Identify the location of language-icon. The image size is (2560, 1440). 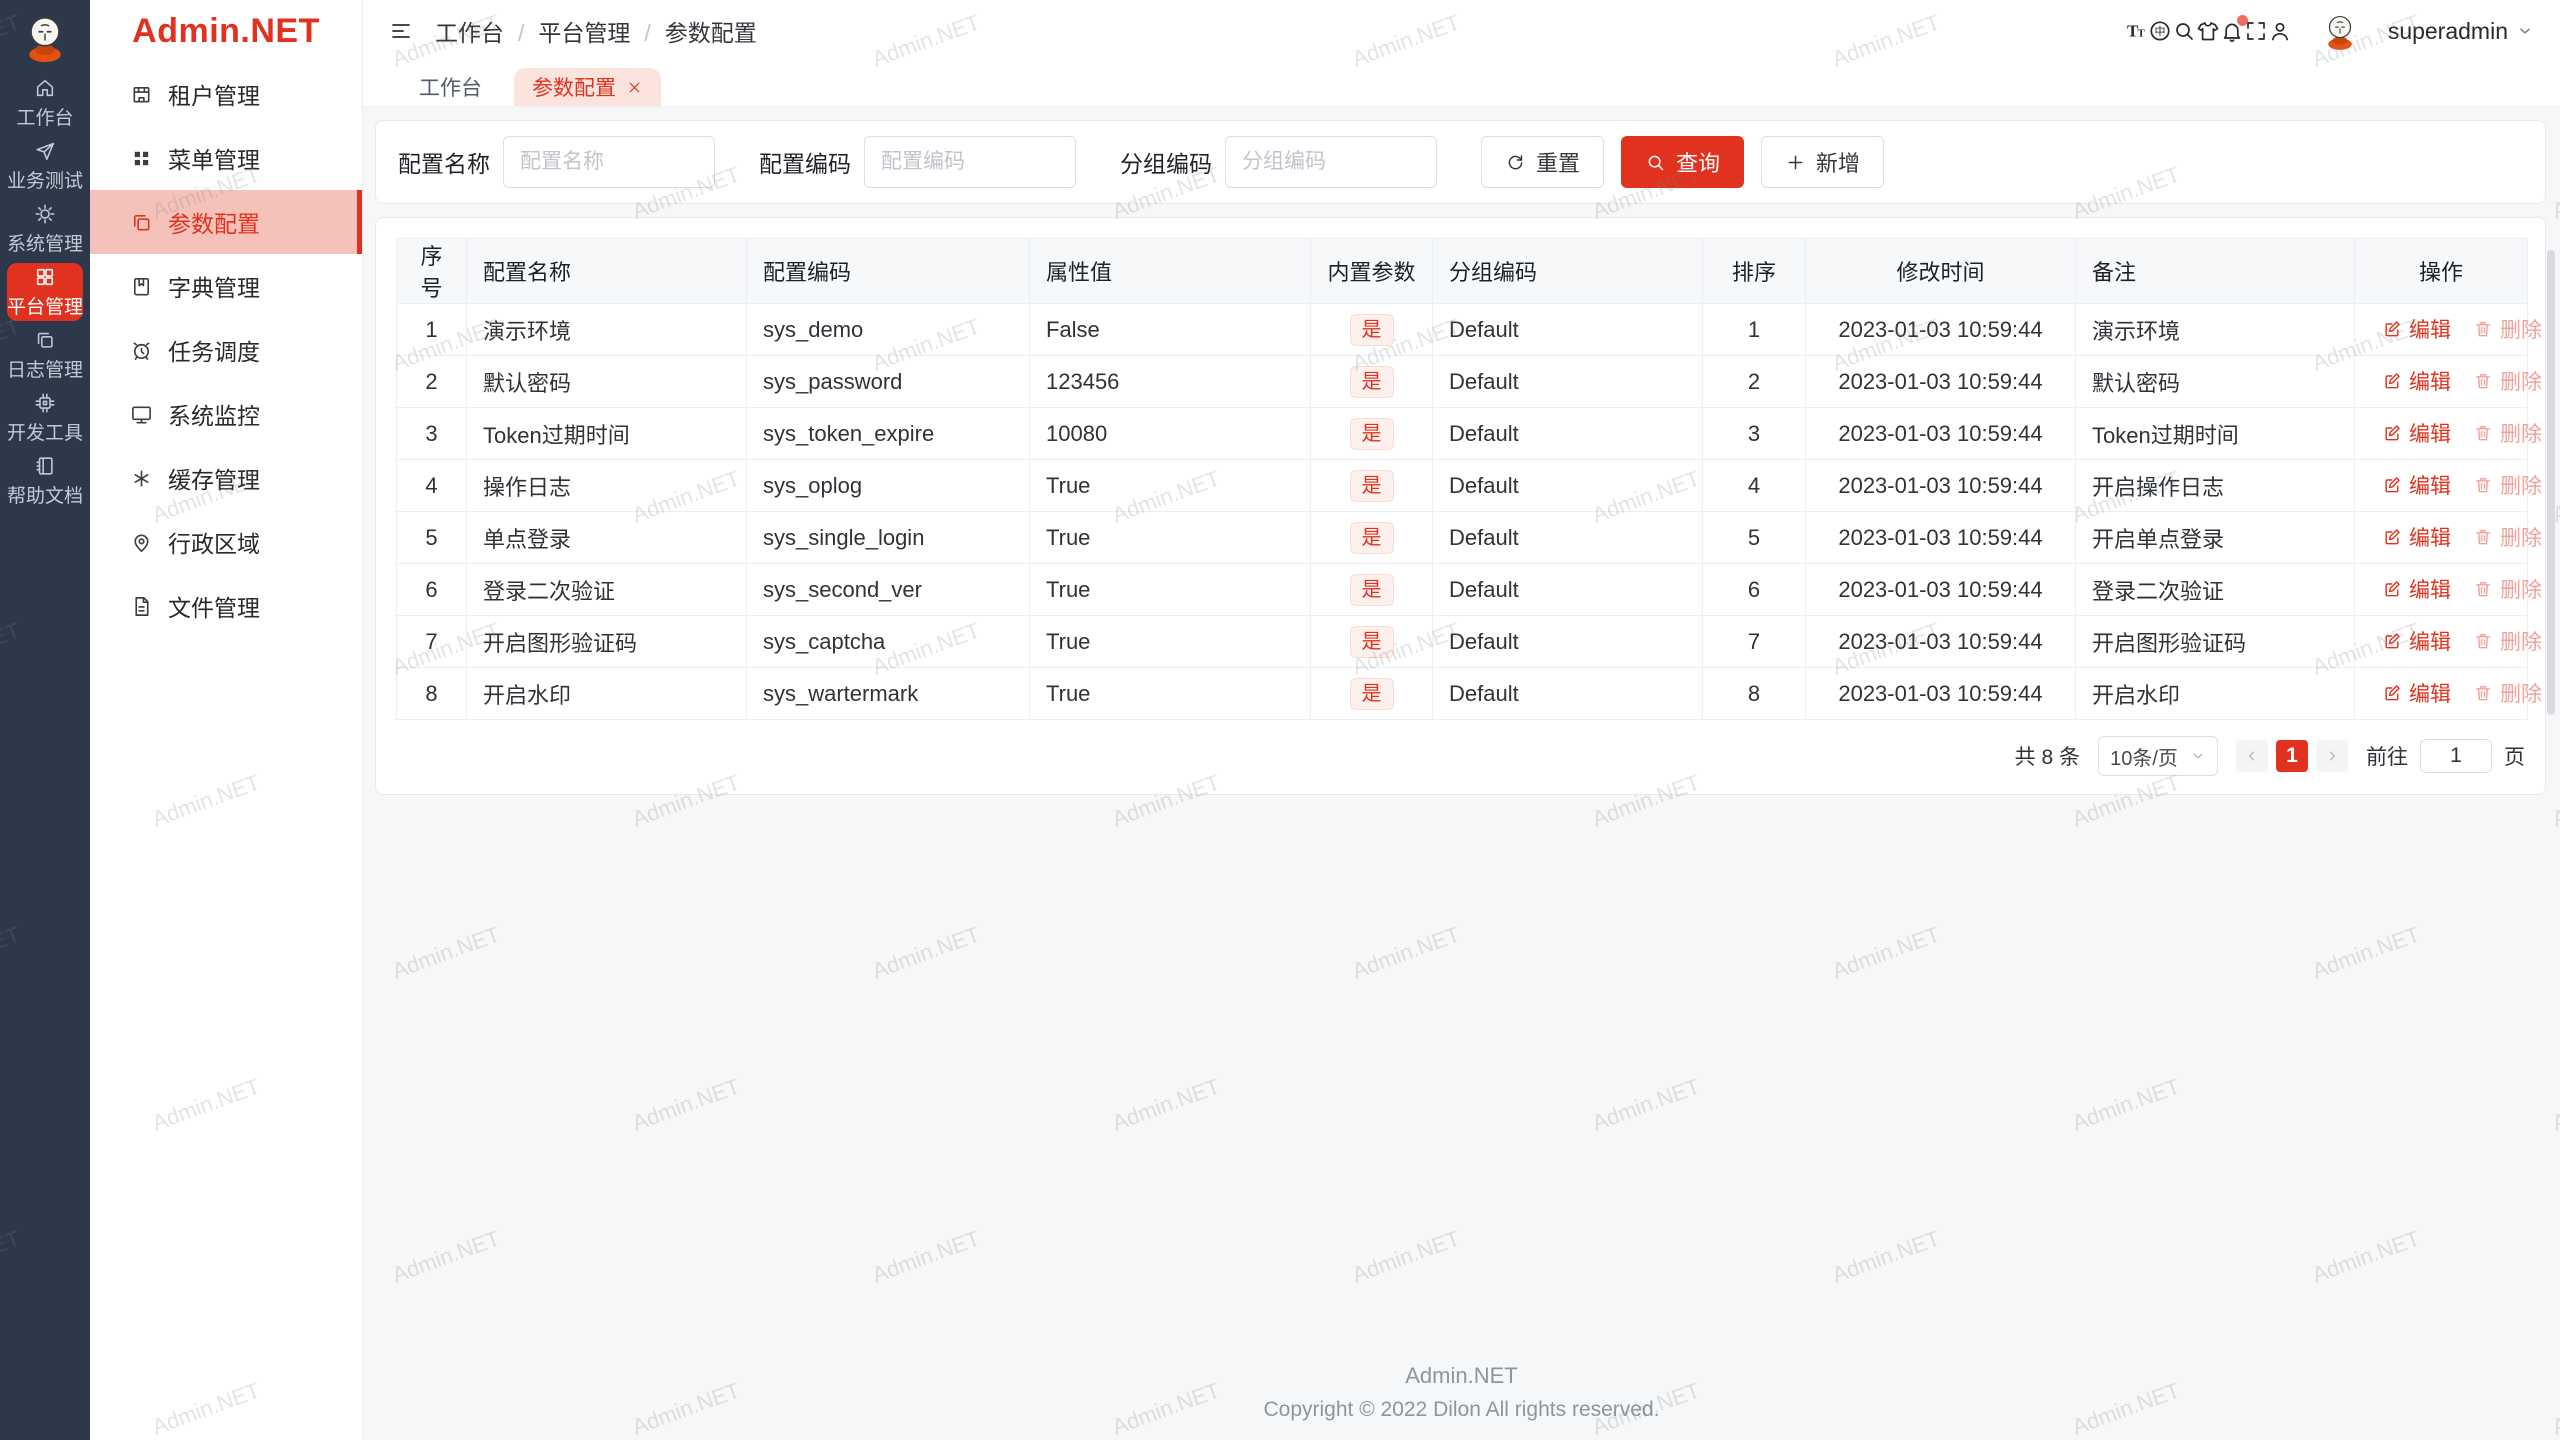
(2160, 31).